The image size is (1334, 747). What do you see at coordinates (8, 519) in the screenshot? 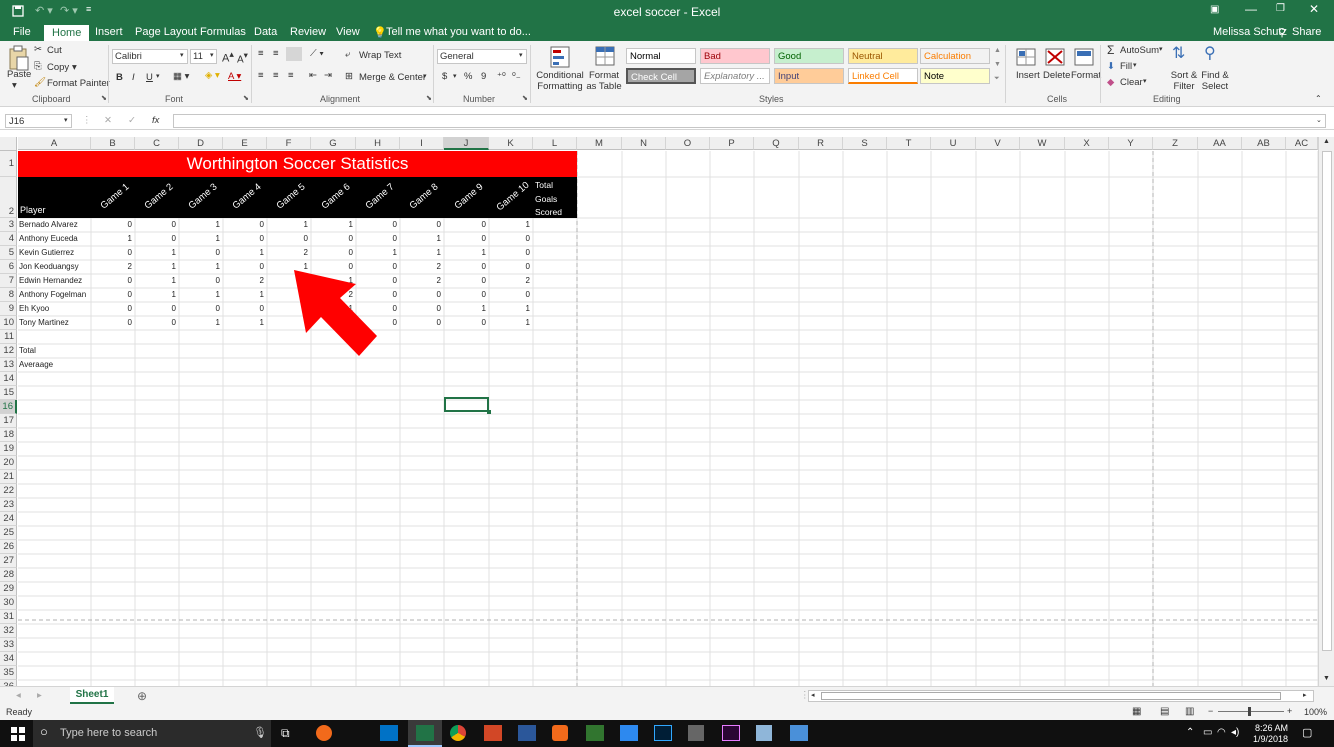
I see `row-header-24: 24` at bounding box center [8, 519].